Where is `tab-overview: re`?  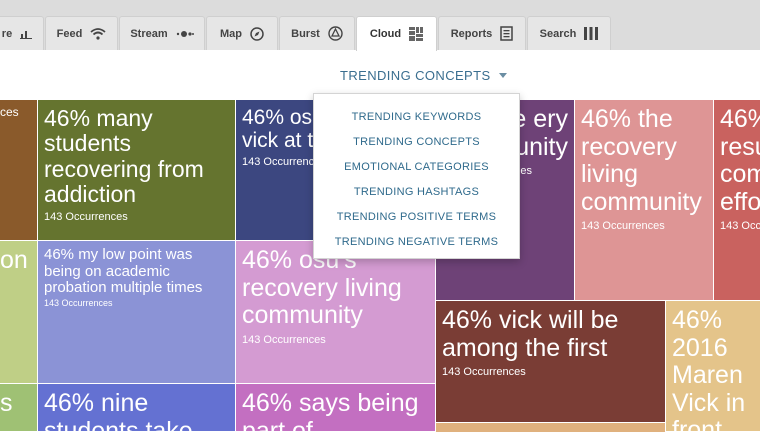
tab-overview: re is located at coordinates (22, 33).